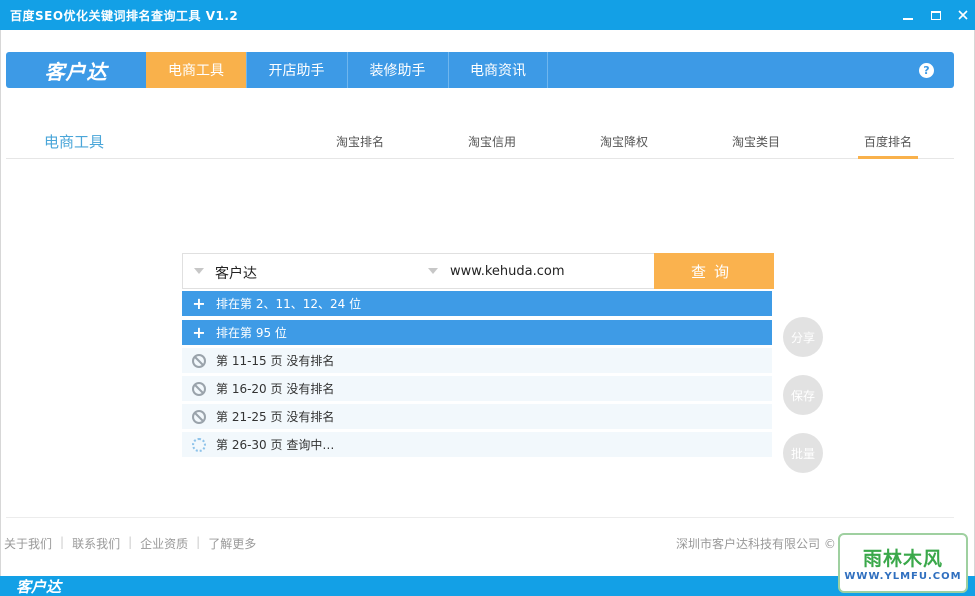 The height and width of the screenshot is (596, 975). What do you see at coordinates (477, 416) in the screenshot?
I see `list-item: 第 21-25 页 没有排名` at bounding box center [477, 416].